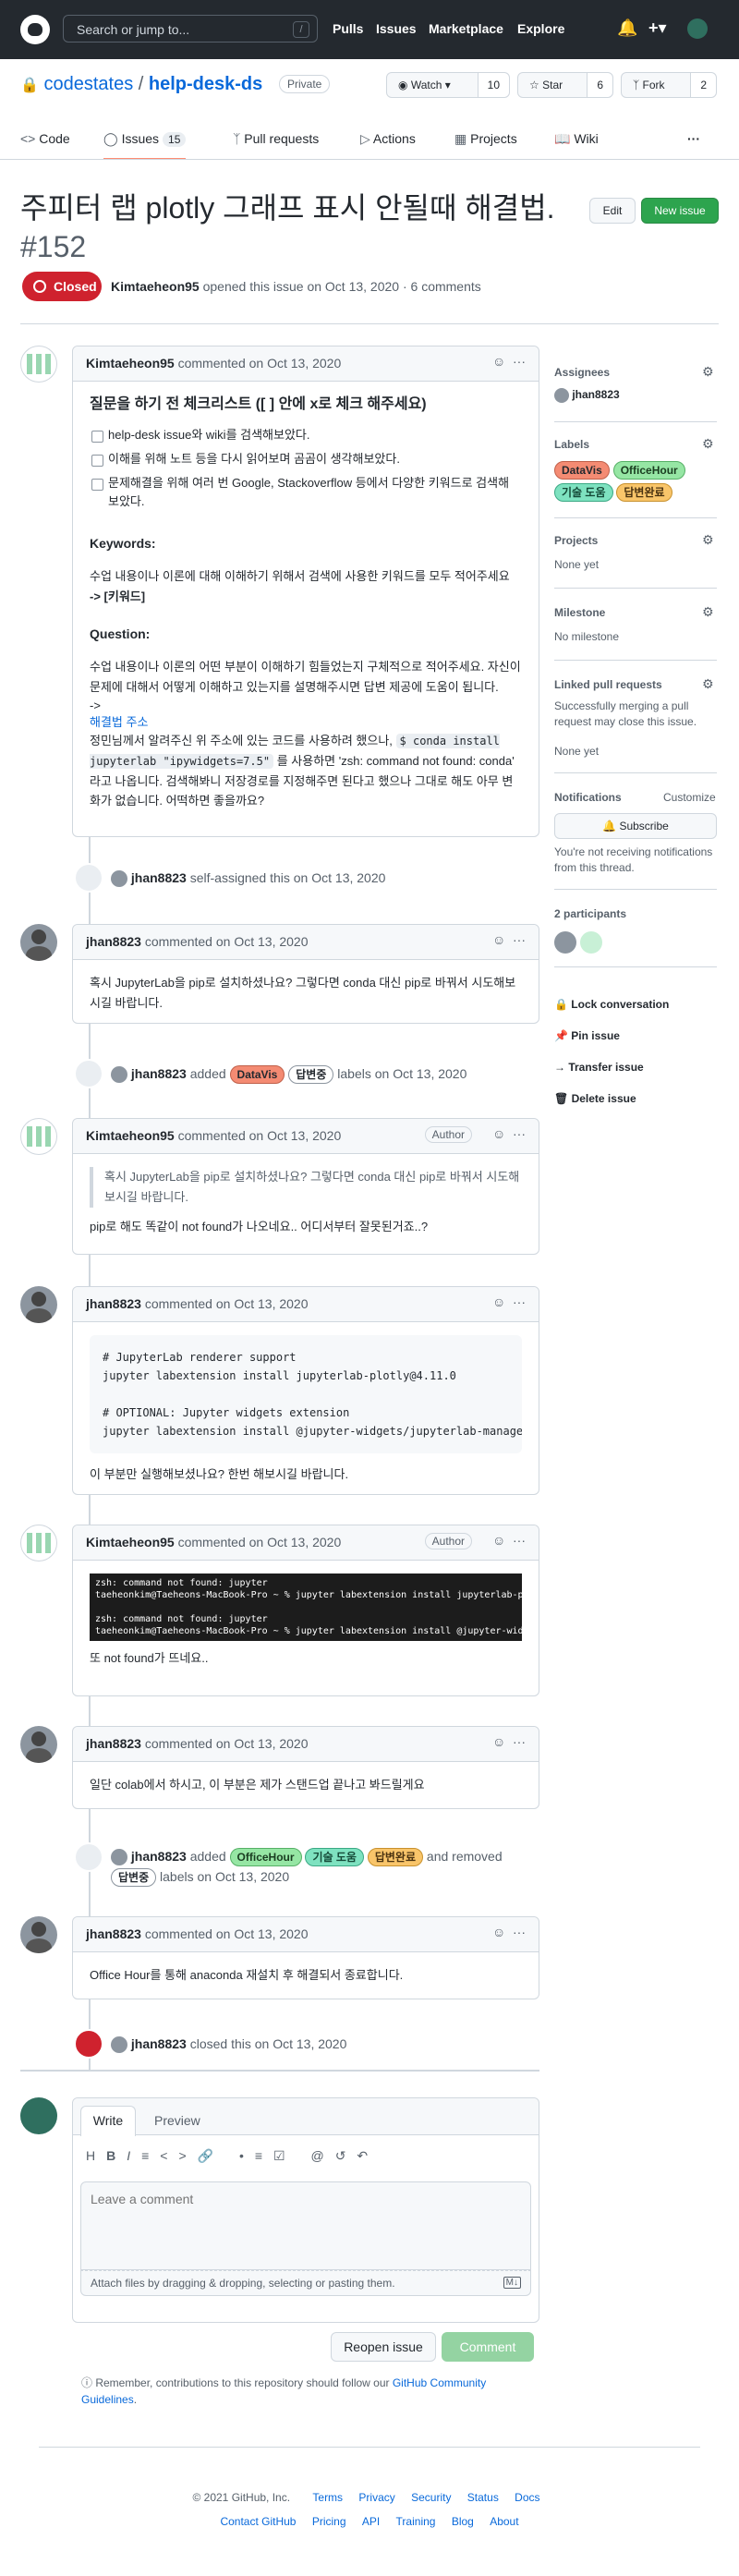 This screenshot has height=2576, width=739. Describe the element at coordinates (582, 470) in the screenshot. I see `label-datavis: DataVis` at that location.